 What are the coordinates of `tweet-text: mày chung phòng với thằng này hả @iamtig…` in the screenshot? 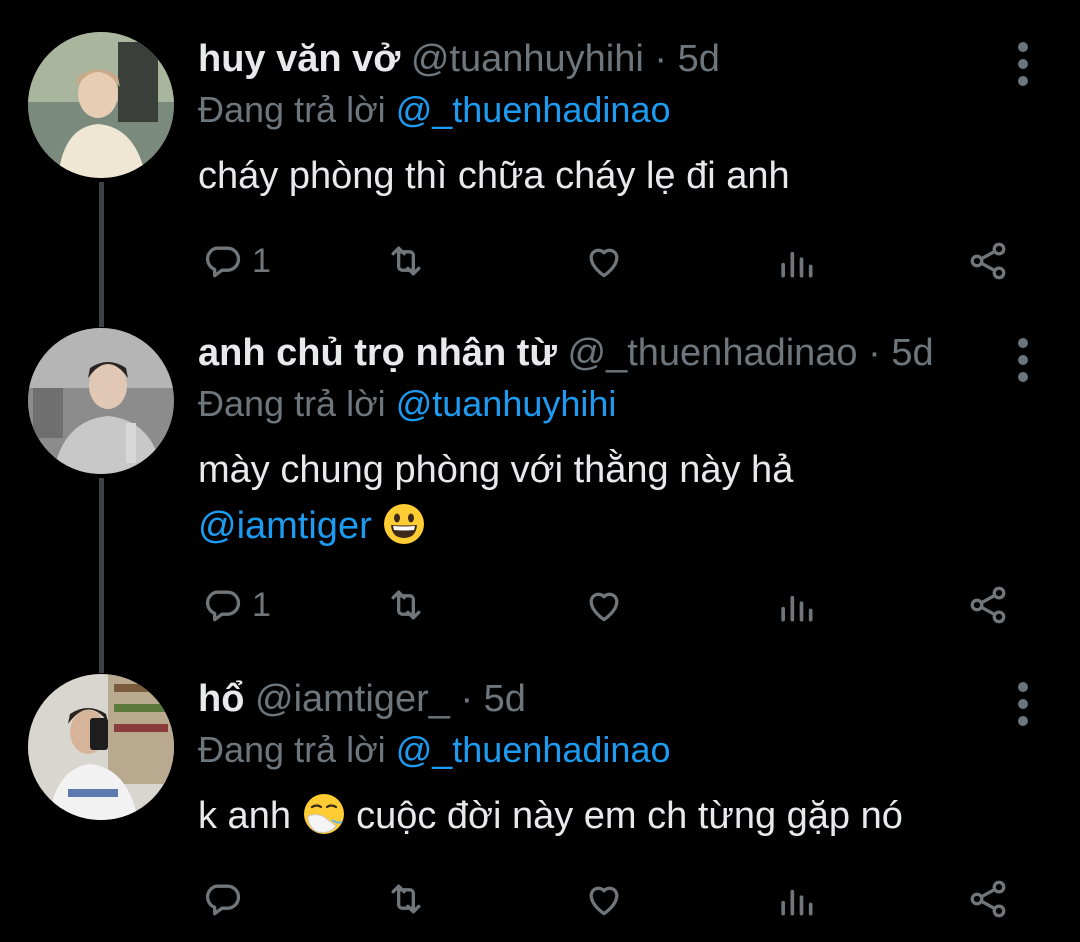 It's located at (599, 498).